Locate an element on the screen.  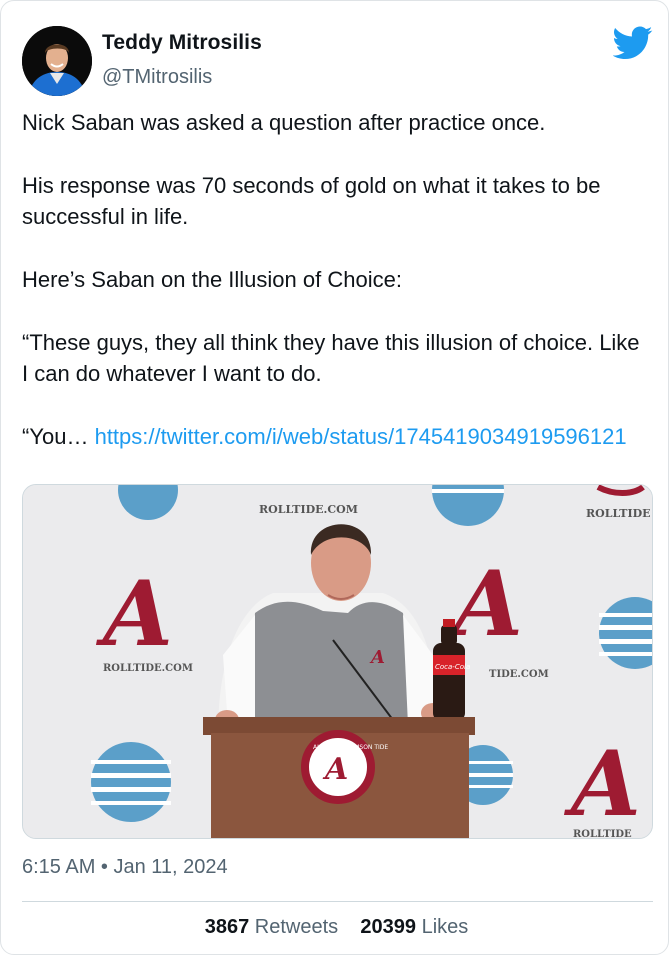
podium: A ALABAMA CRIMSON TIDE is located at coordinates (339, 777).